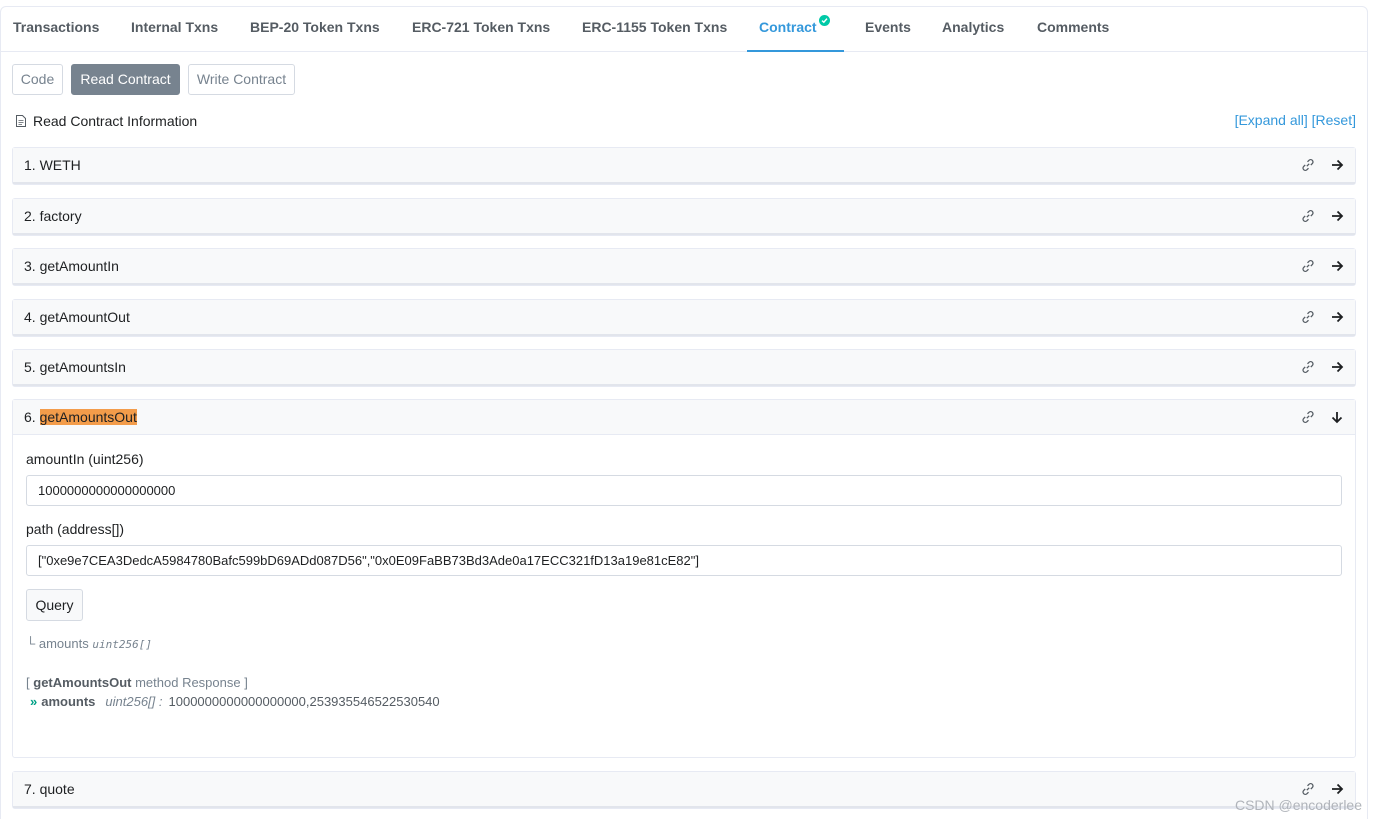 This screenshot has height=819, width=1377. What do you see at coordinates (60, 216) in the screenshot?
I see `function-name: factory` at bounding box center [60, 216].